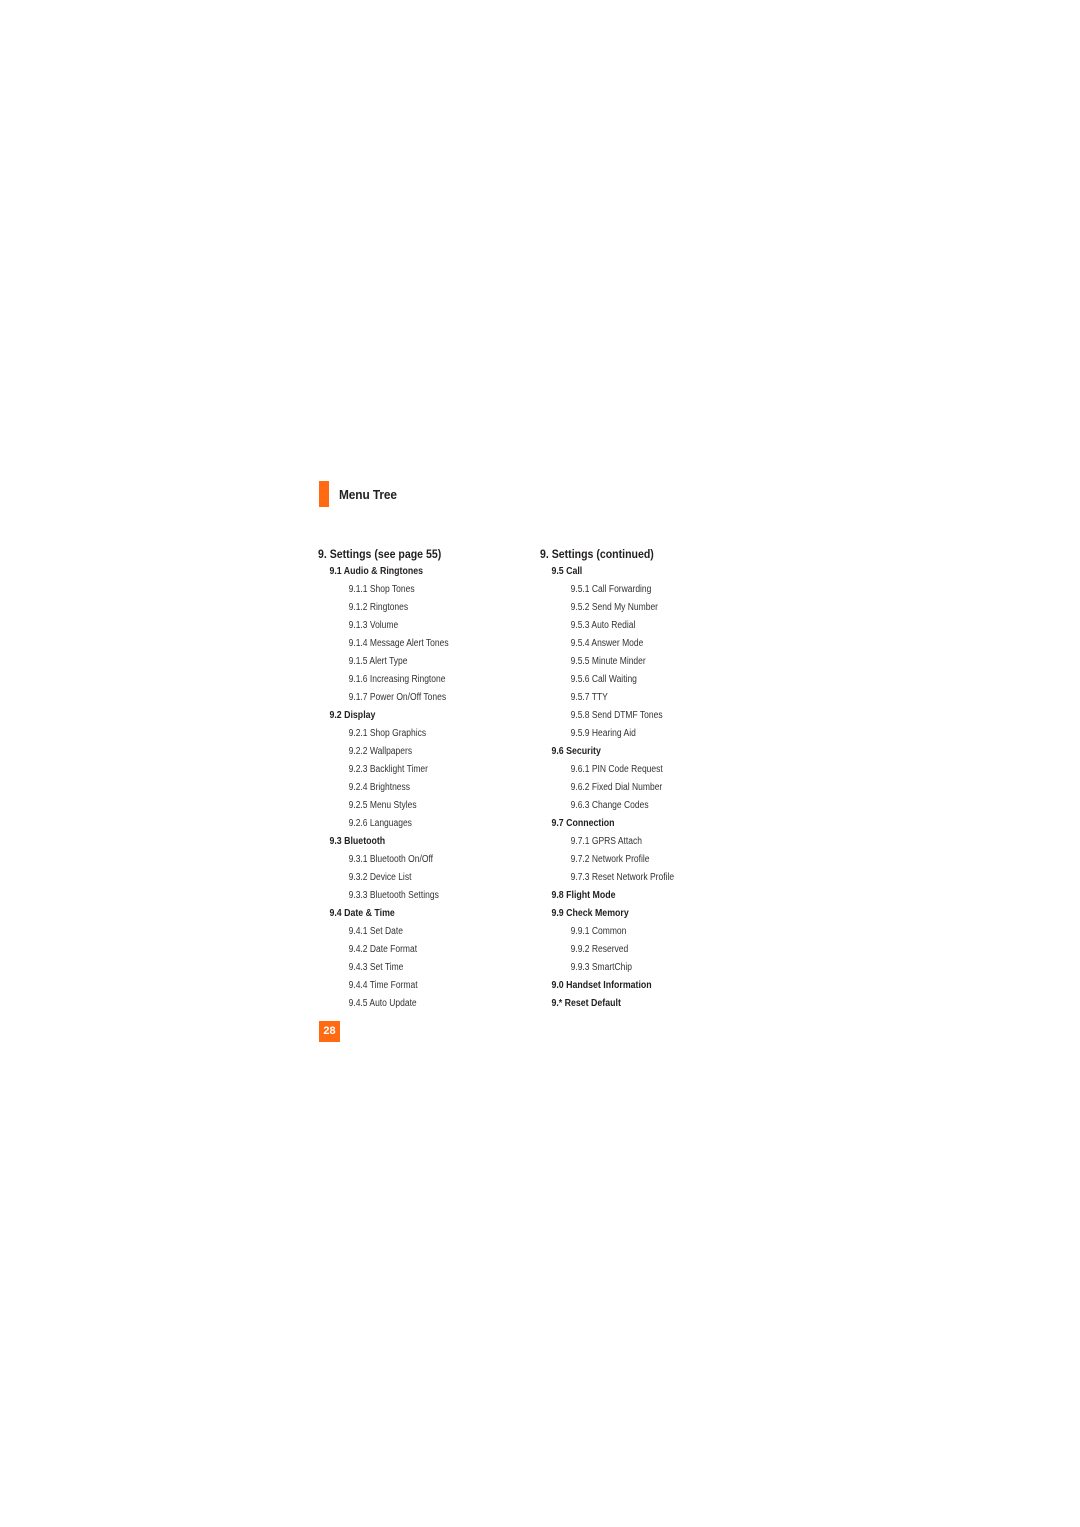  Describe the element at coordinates (567, 571) in the screenshot. I see `menu-section: 9.5 Call` at that location.